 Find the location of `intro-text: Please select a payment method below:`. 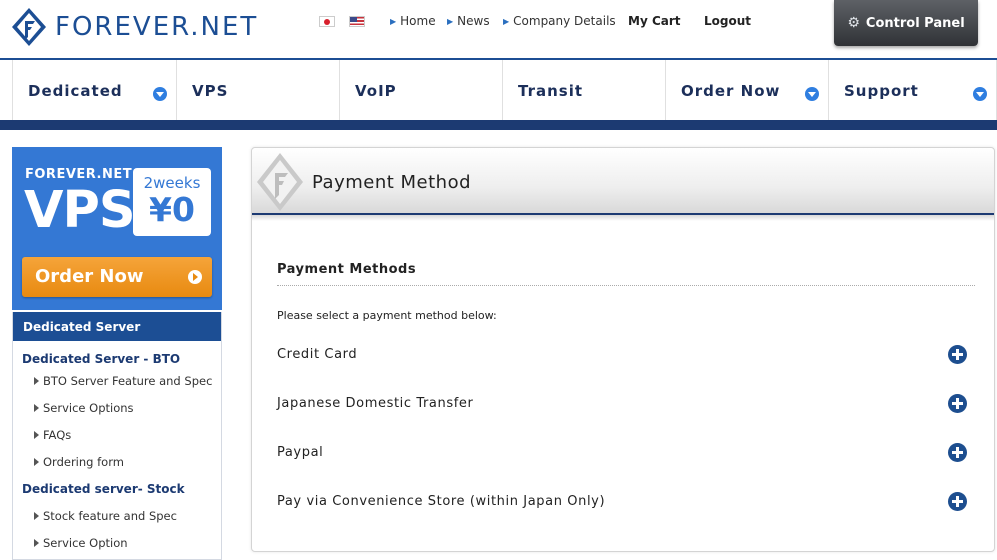

intro-text: Please select a payment method below: is located at coordinates (387, 315).